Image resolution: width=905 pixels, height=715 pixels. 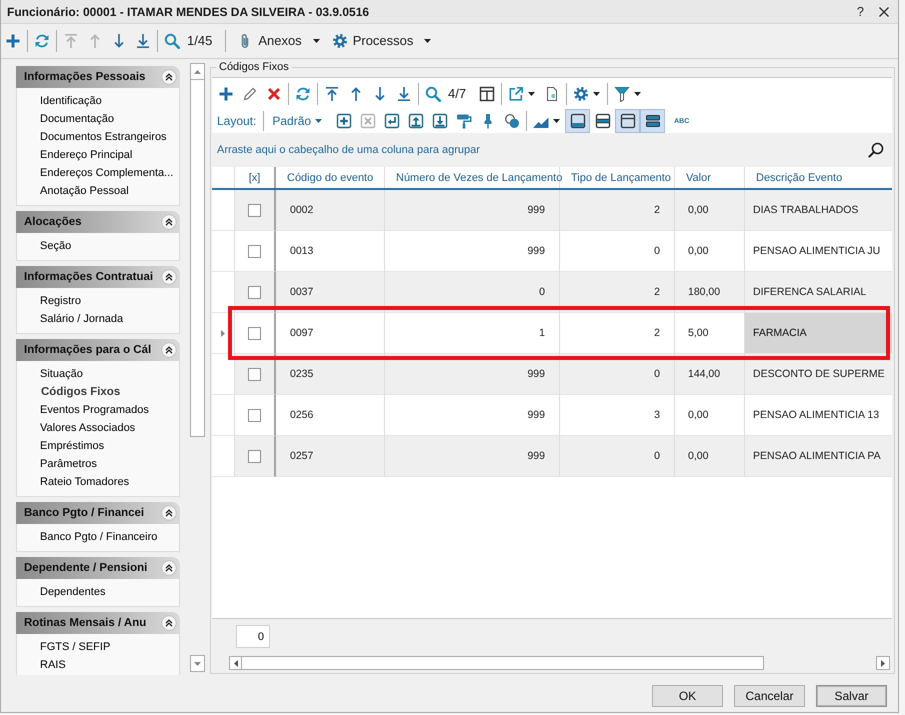 What do you see at coordinates (552, 374) in the screenshot?
I see `table-row: 0235 999 0 144,00 DESCONTO DE SUPERME` at bounding box center [552, 374].